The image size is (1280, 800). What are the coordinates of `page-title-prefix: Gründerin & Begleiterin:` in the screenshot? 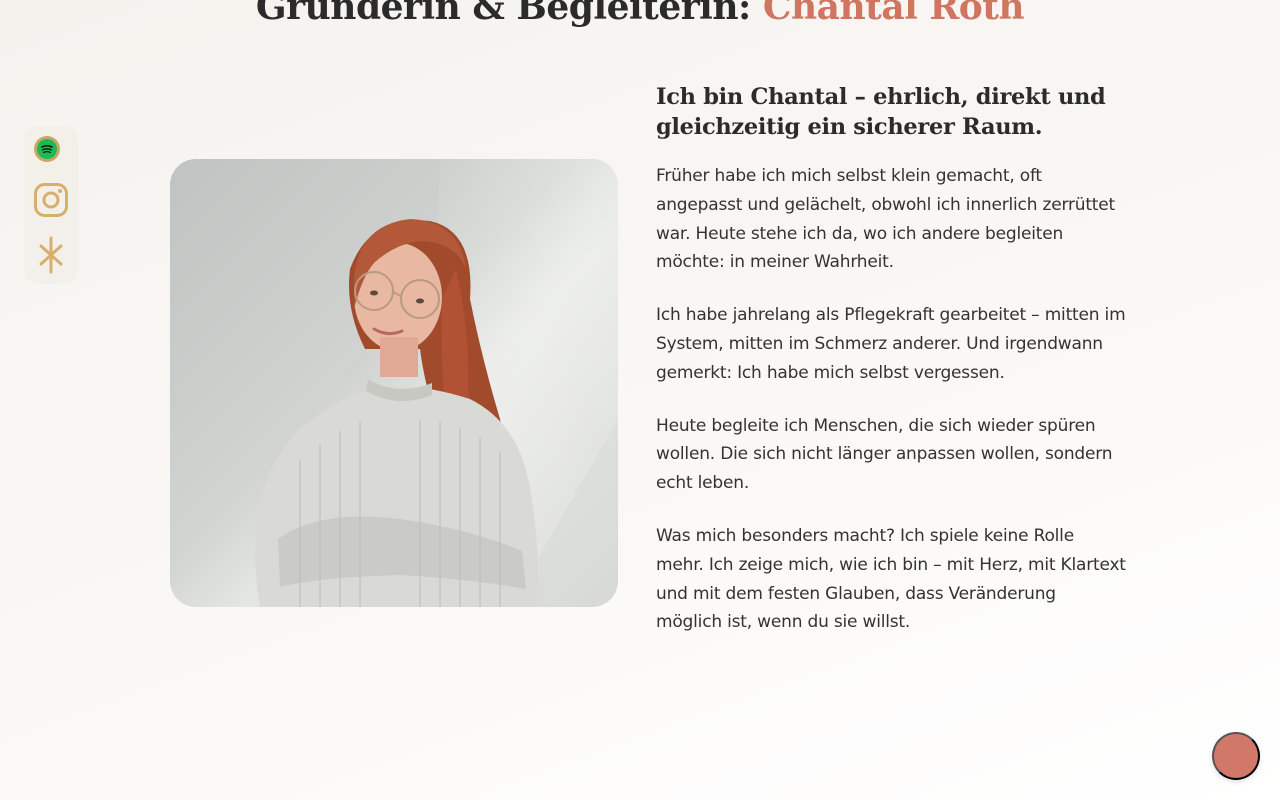 It's located at (509, 14).